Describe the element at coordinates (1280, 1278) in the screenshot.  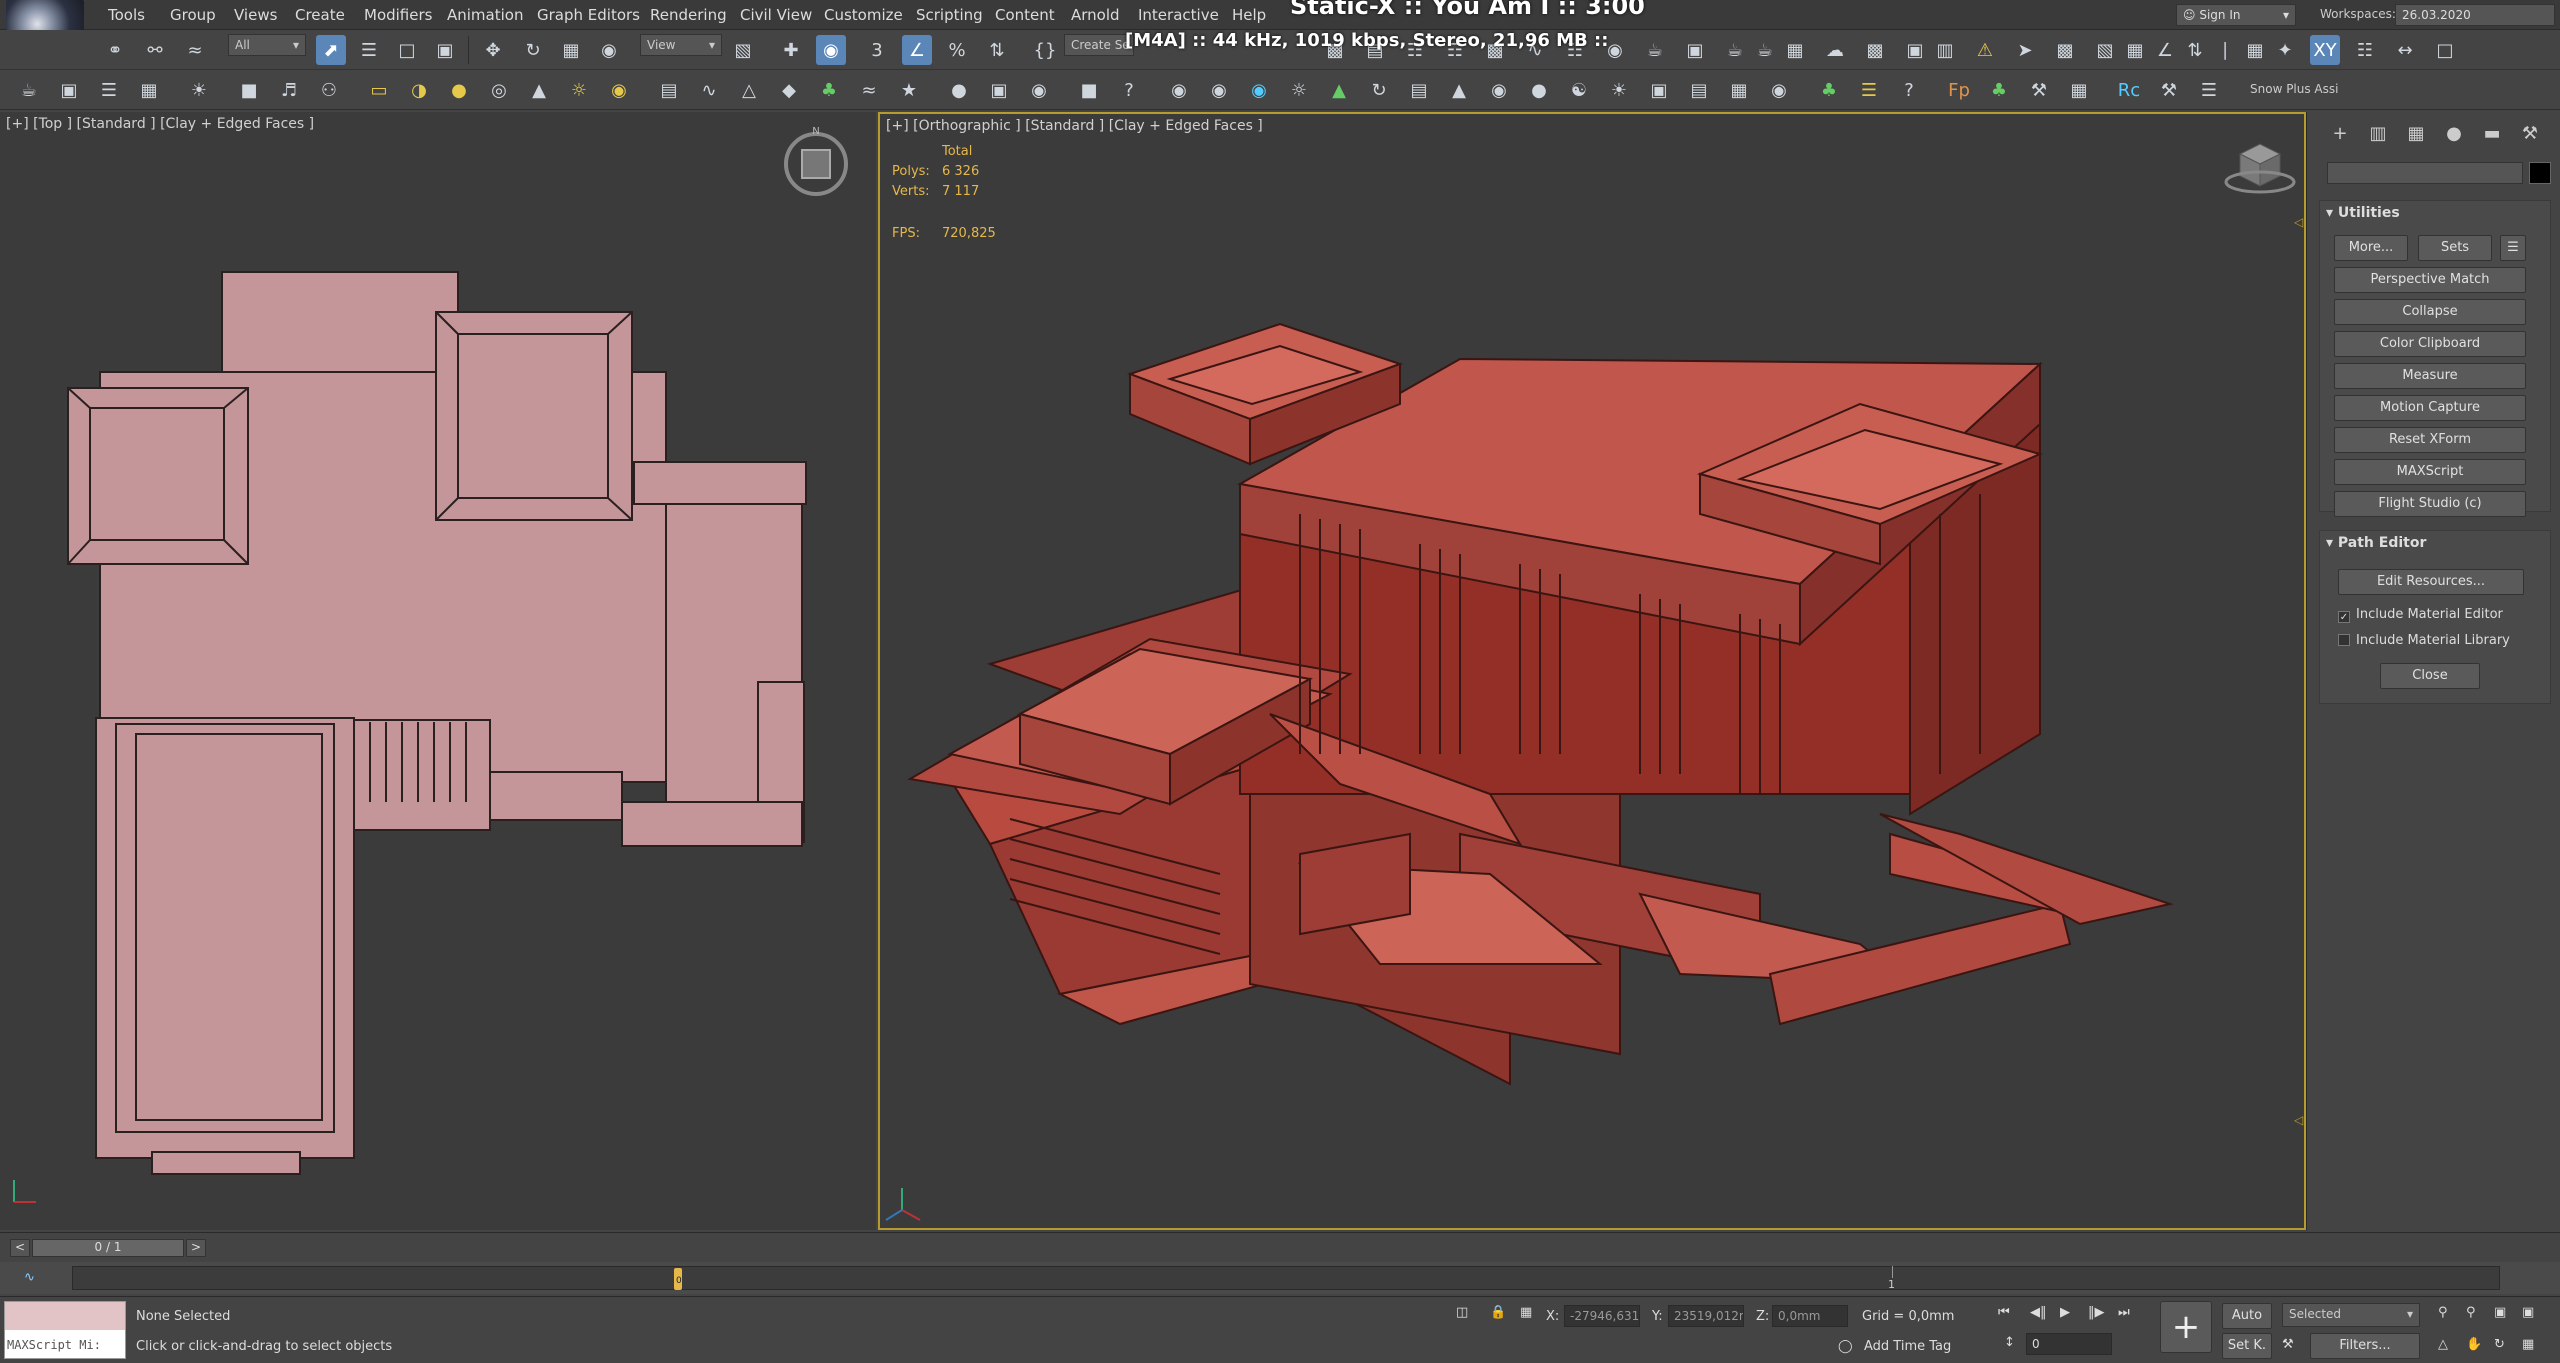
I see `track-bar: ∿ 0 1` at that location.